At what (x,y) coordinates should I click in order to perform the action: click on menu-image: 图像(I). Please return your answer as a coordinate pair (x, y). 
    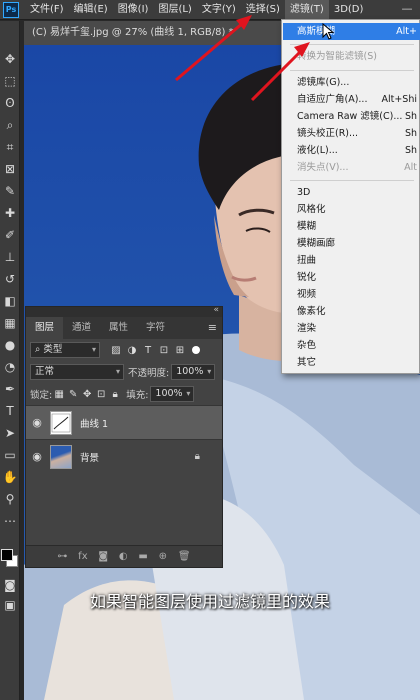
    Looking at the image, I should click on (133, 10).